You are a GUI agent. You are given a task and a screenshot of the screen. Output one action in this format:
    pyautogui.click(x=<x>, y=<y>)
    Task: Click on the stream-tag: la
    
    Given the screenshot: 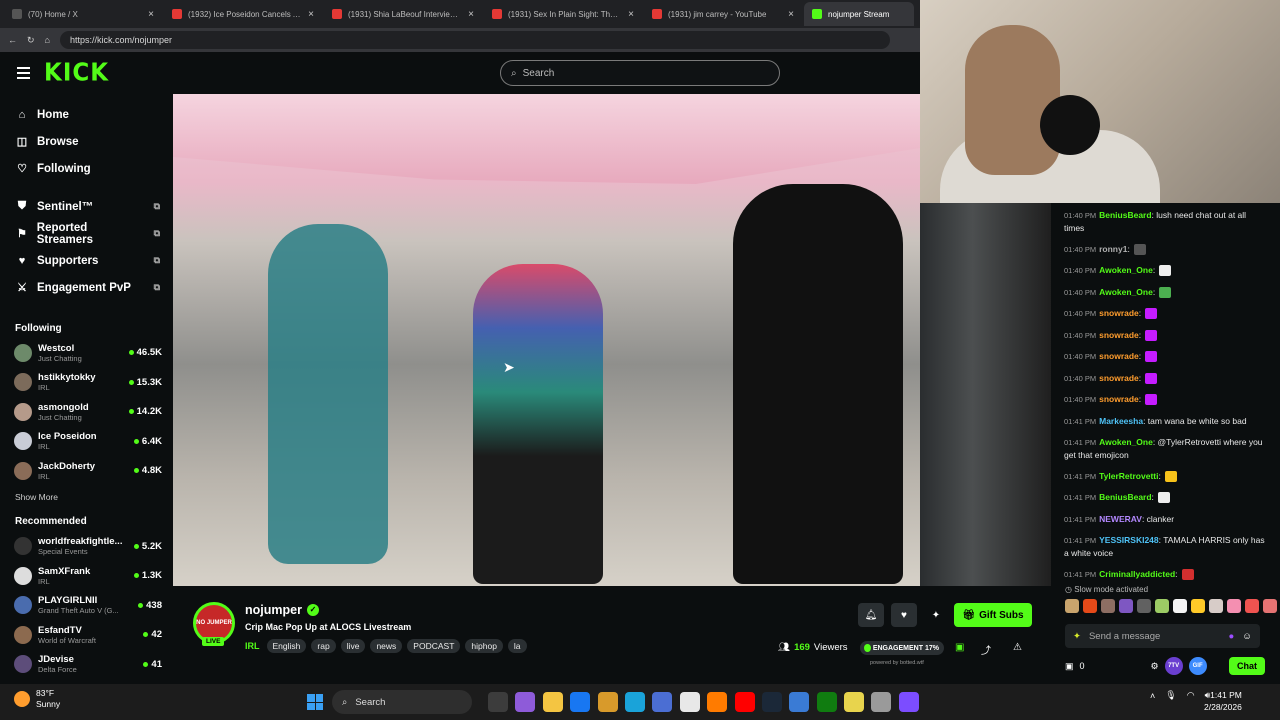 What is the action you would take?
    pyautogui.click(x=517, y=646)
    